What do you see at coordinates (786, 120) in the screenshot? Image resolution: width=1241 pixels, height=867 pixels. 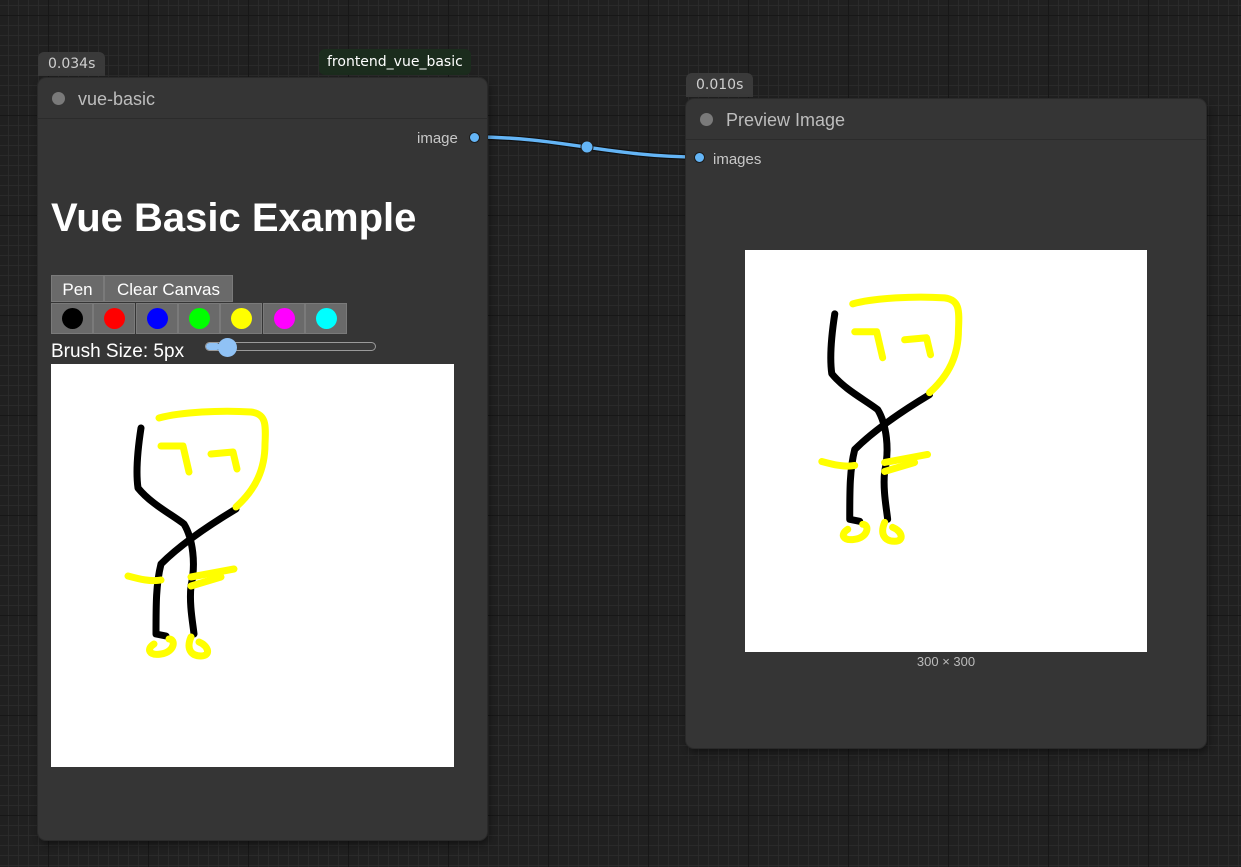 I see `node-title: Preview Image` at bounding box center [786, 120].